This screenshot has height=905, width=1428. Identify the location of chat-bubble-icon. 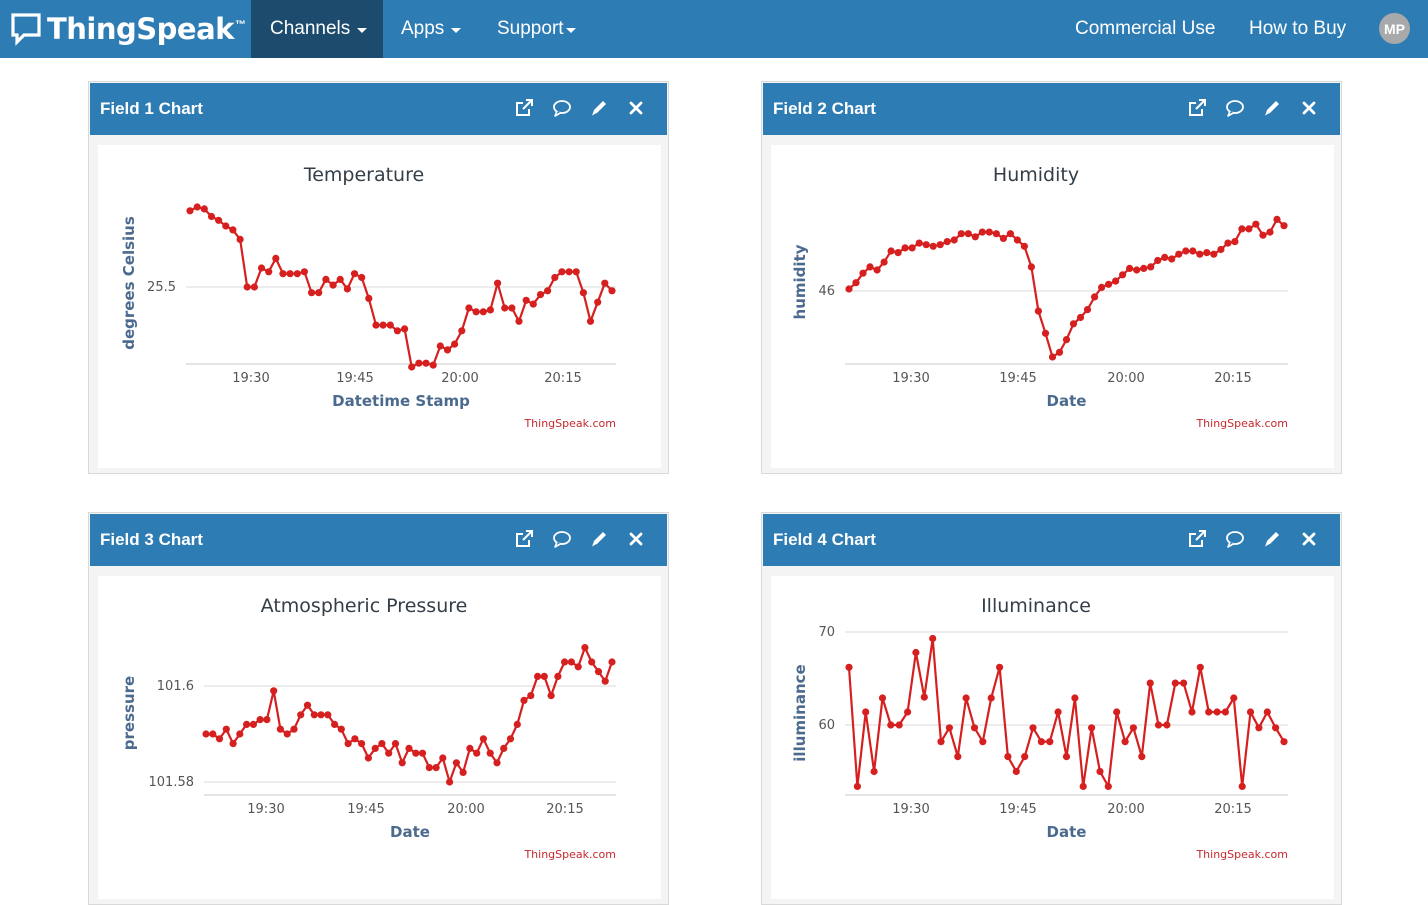
(26, 29).